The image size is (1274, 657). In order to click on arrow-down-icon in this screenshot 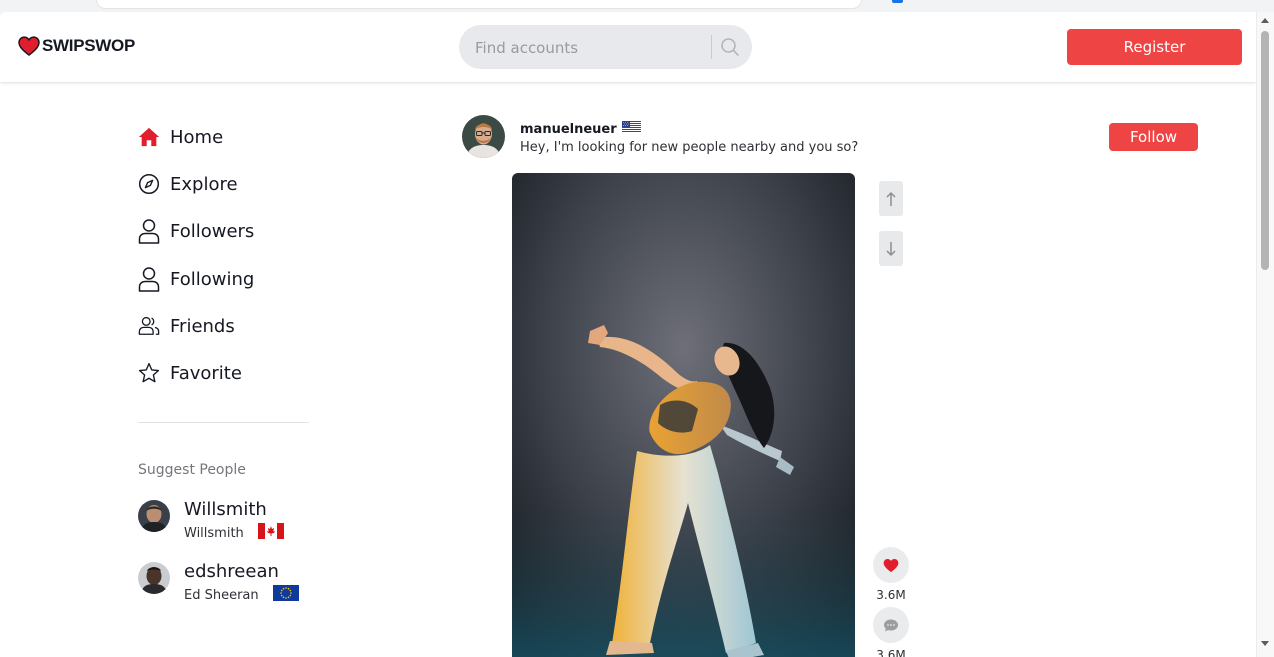, I will do `click(891, 248)`.